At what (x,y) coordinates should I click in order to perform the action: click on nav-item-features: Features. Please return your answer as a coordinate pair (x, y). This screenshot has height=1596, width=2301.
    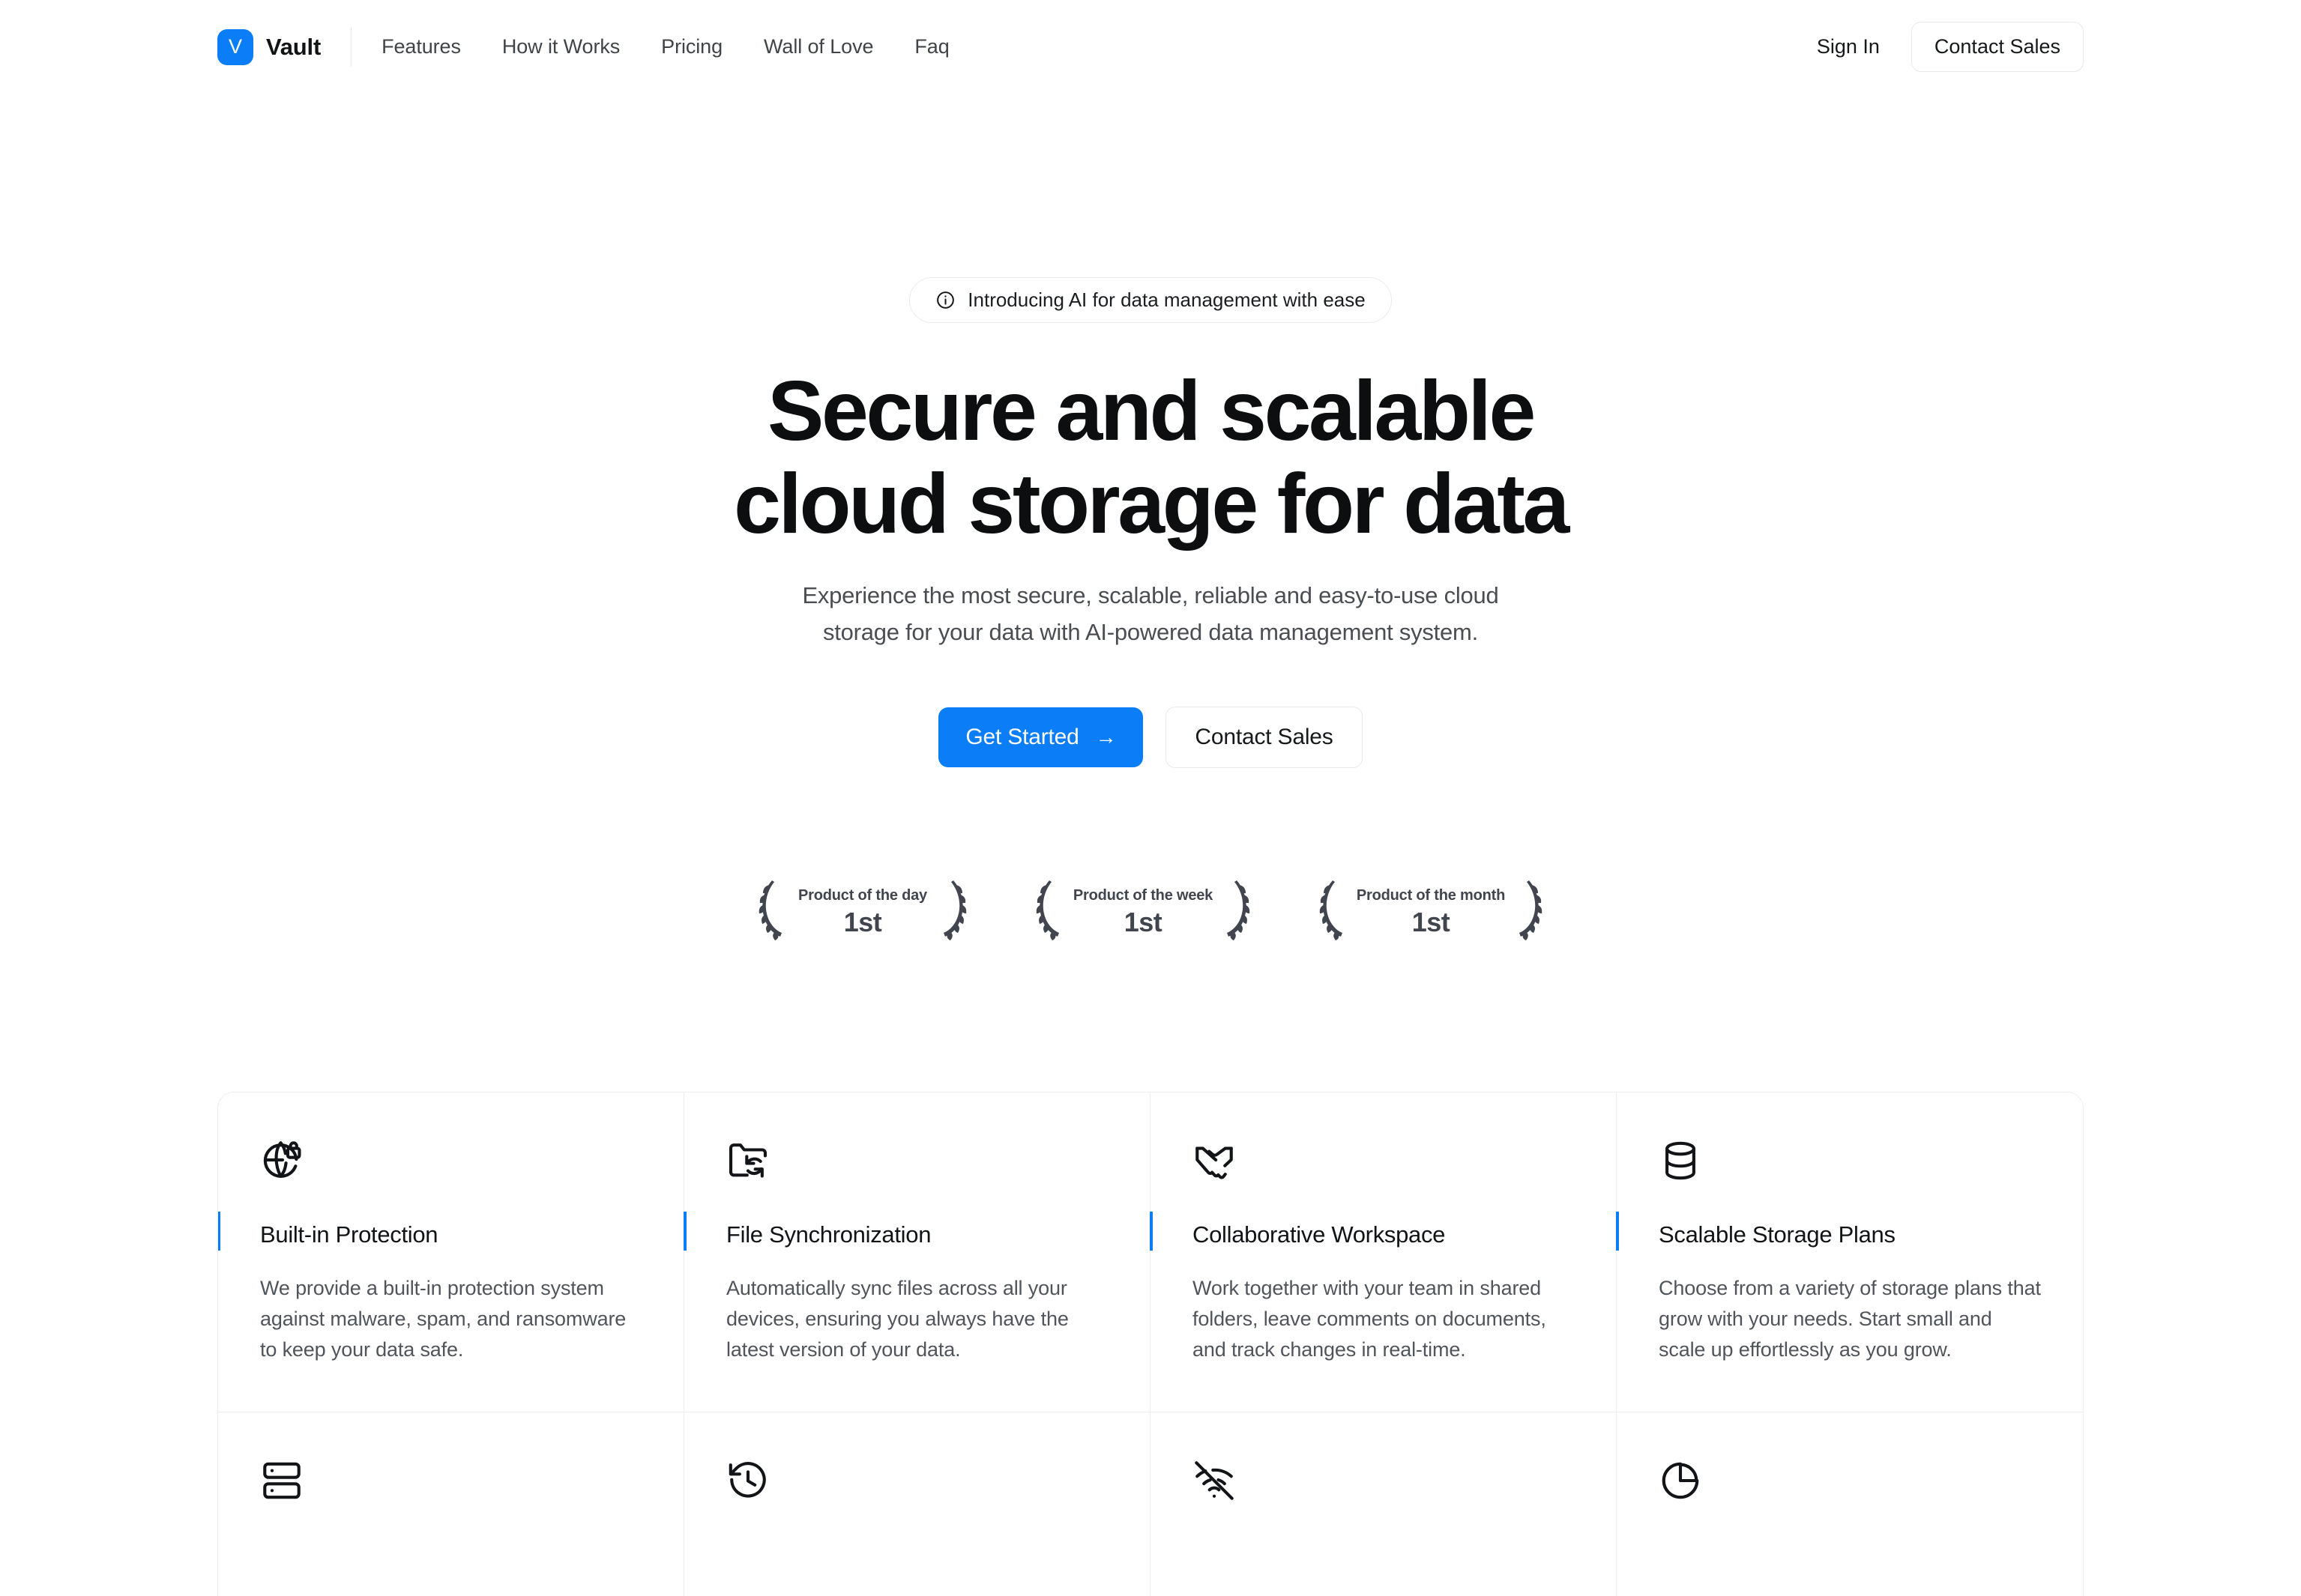
    Looking at the image, I should click on (421, 46).